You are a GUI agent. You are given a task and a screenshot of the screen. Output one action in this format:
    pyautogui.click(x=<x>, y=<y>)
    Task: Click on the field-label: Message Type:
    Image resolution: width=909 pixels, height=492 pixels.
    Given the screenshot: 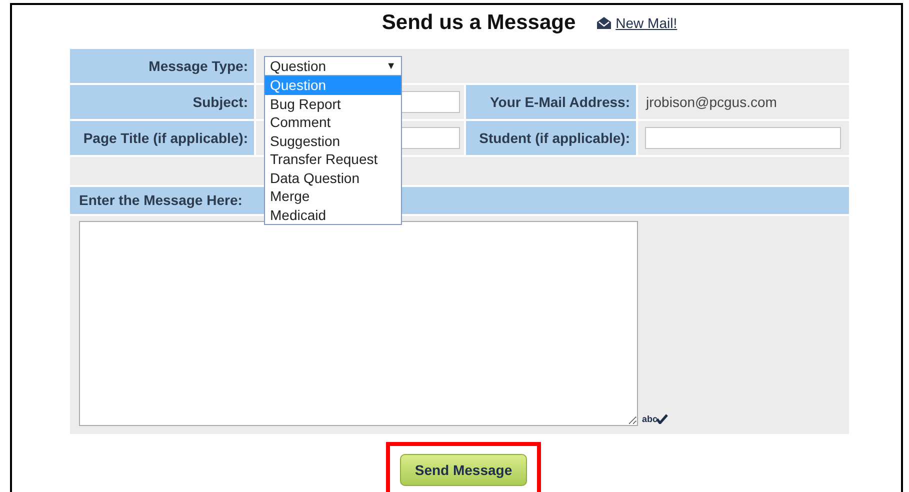 What is the action you would take?
    pyautogui.click(x=162, y=66)
    